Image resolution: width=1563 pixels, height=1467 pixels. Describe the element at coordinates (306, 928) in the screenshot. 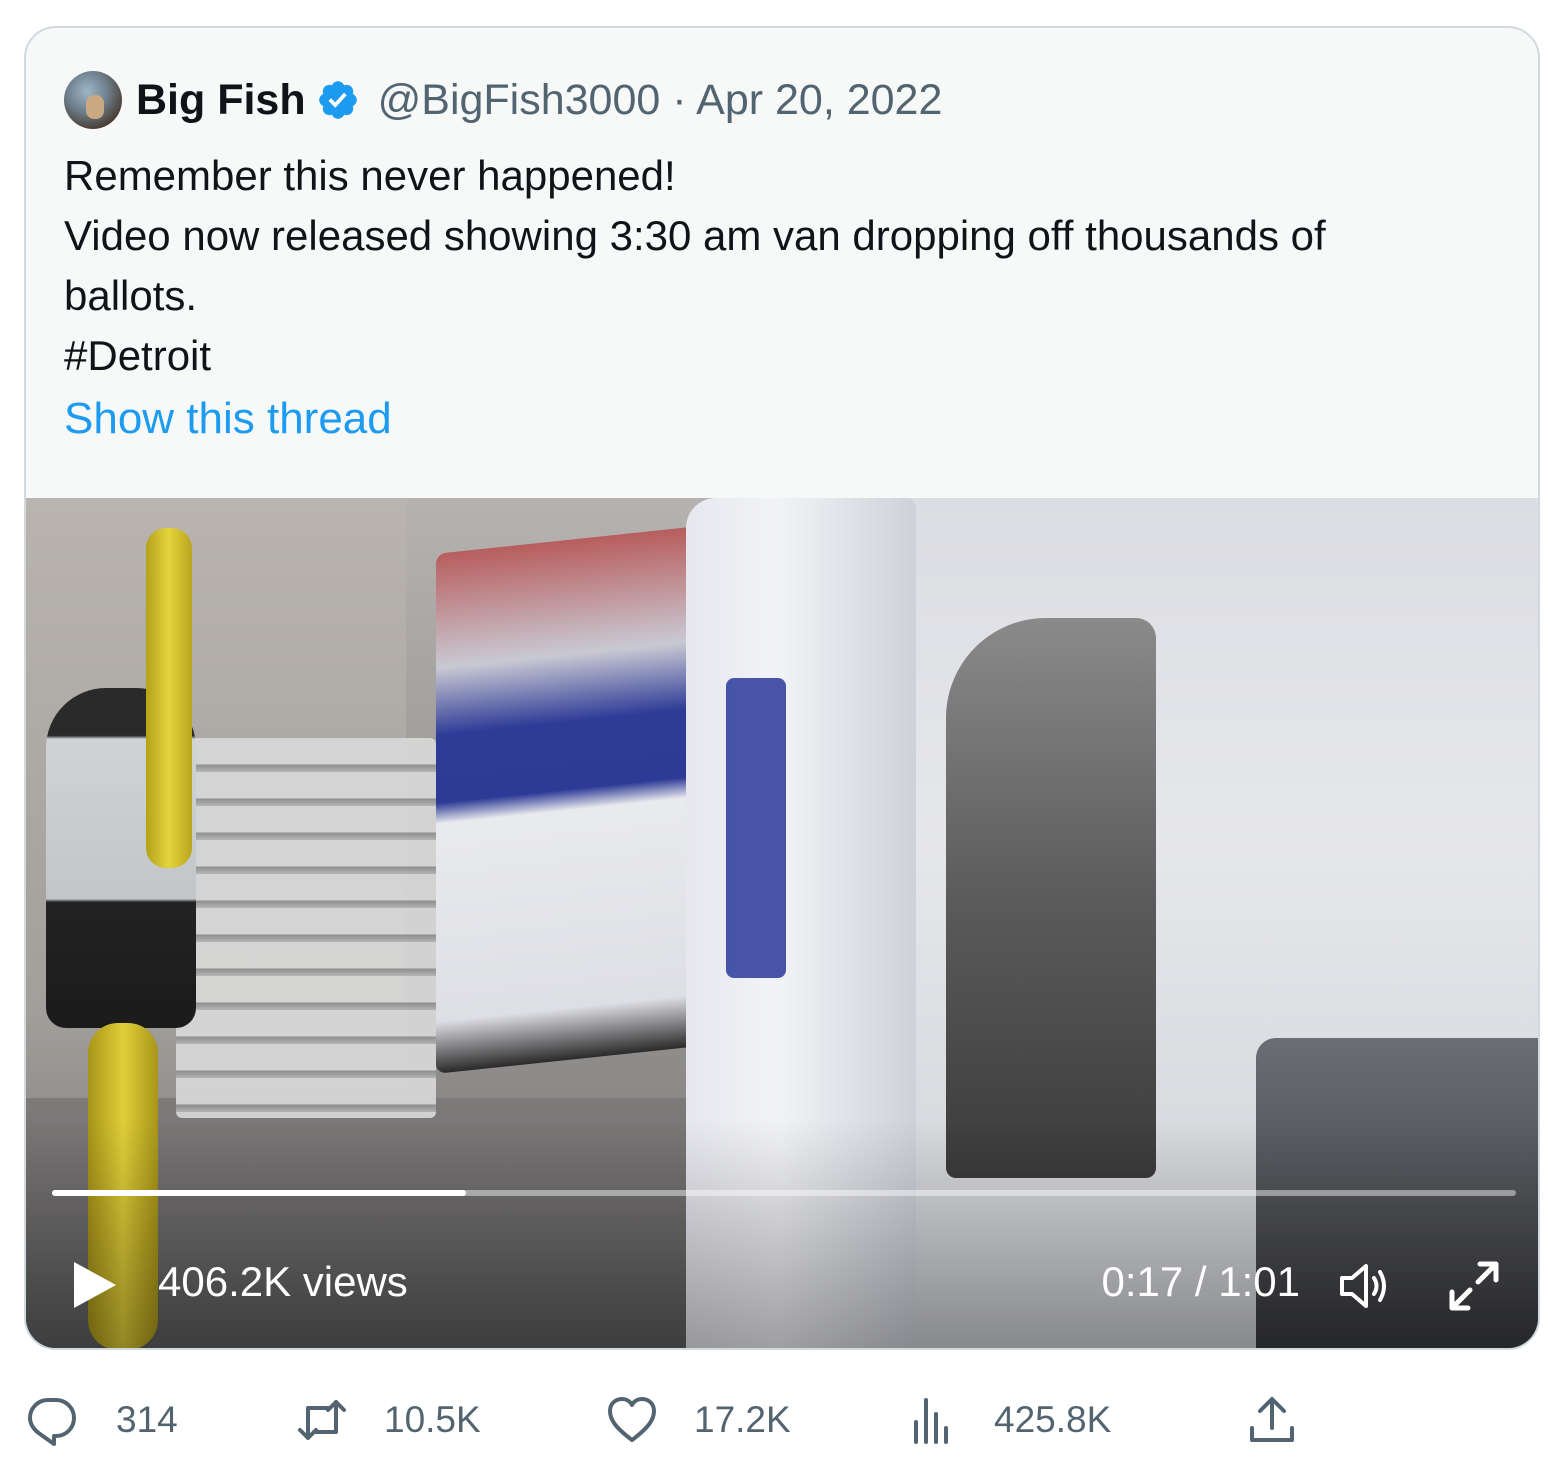

I see `video-frame-boxes` at that location.